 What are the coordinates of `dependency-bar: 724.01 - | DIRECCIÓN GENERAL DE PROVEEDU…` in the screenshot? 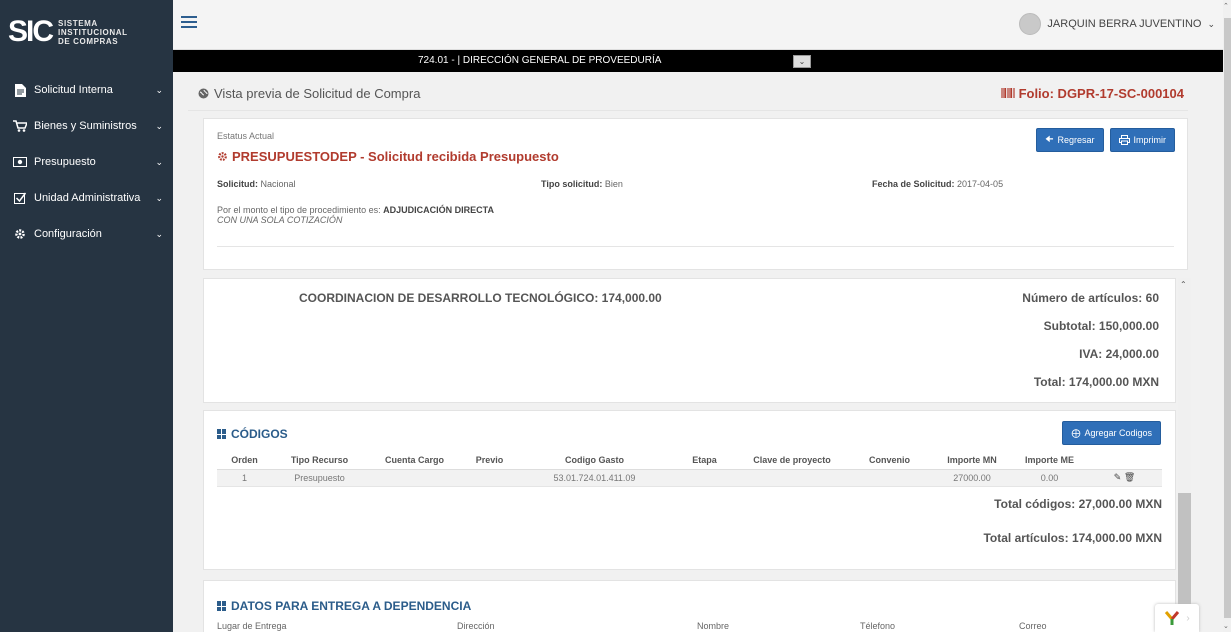 It's located at (698, 61).